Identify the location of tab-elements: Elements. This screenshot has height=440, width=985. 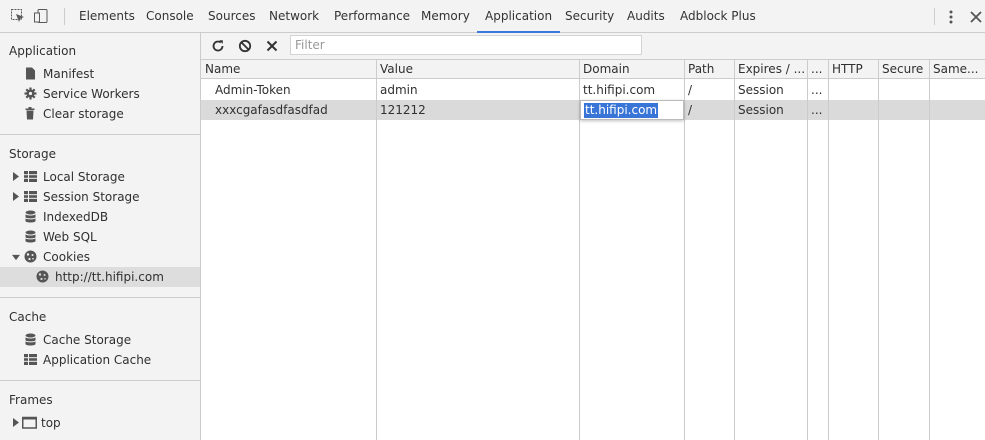
(107, 16).